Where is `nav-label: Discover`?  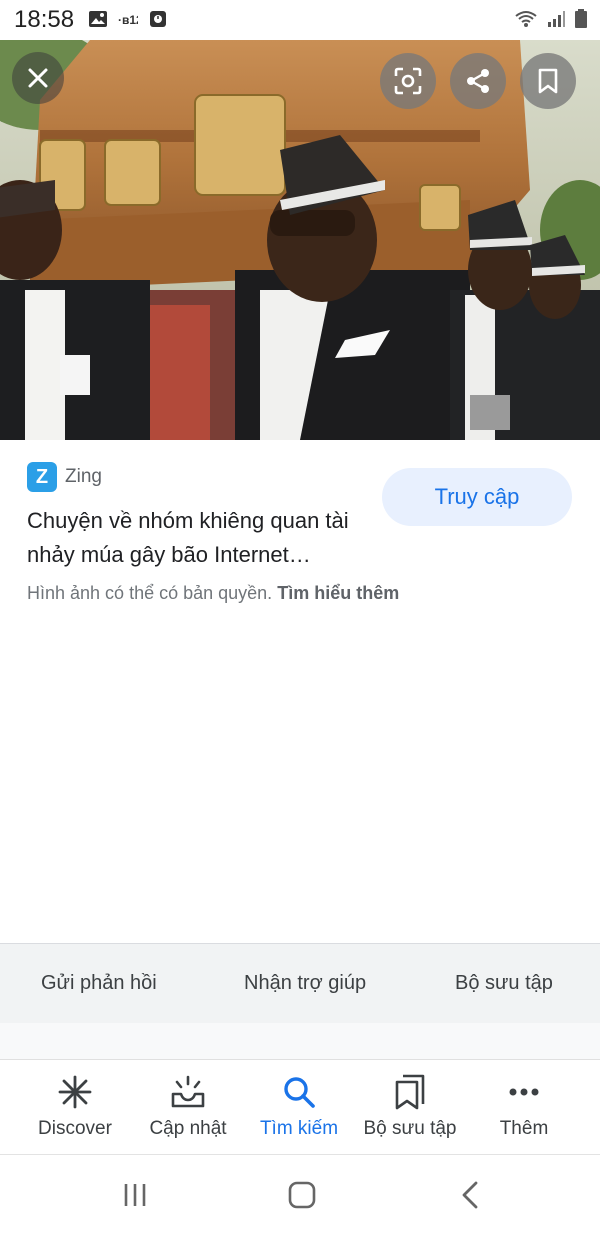 nav-label: Discover is located at coordinates (75, 1128).